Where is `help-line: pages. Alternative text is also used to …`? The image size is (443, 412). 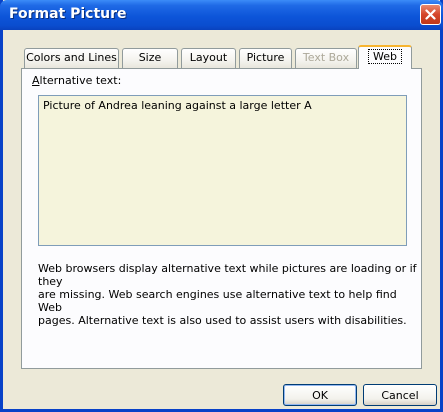
help-line: pages. Alternative text is also used to … is located at coordinates (222, 320).